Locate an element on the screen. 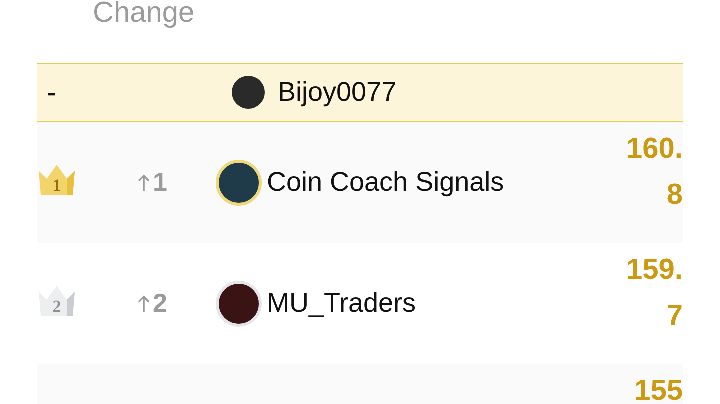  user-name: Bijoy0077 is located at coordinates (337, 92).